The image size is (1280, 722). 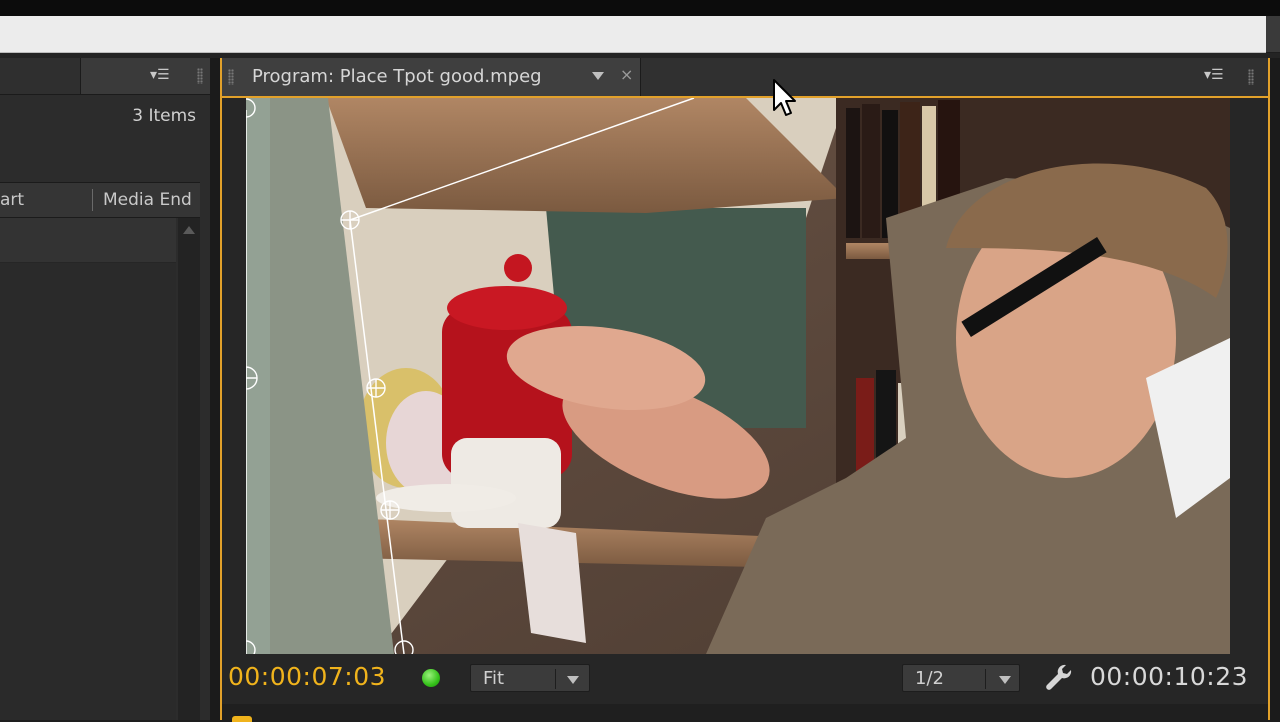 What do you see at coordinates (431, 678) in the screenshot?
I see `status-indicator` at bounding box center [431, 678].